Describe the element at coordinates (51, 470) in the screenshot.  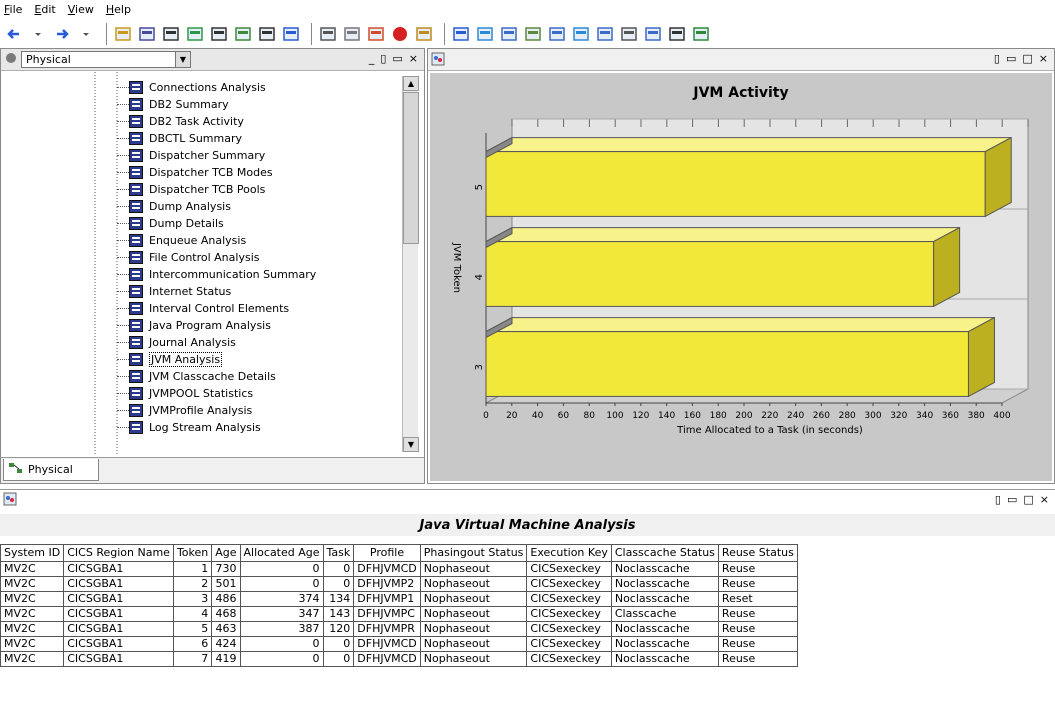
I see `tab-physical: Physical` at that location.